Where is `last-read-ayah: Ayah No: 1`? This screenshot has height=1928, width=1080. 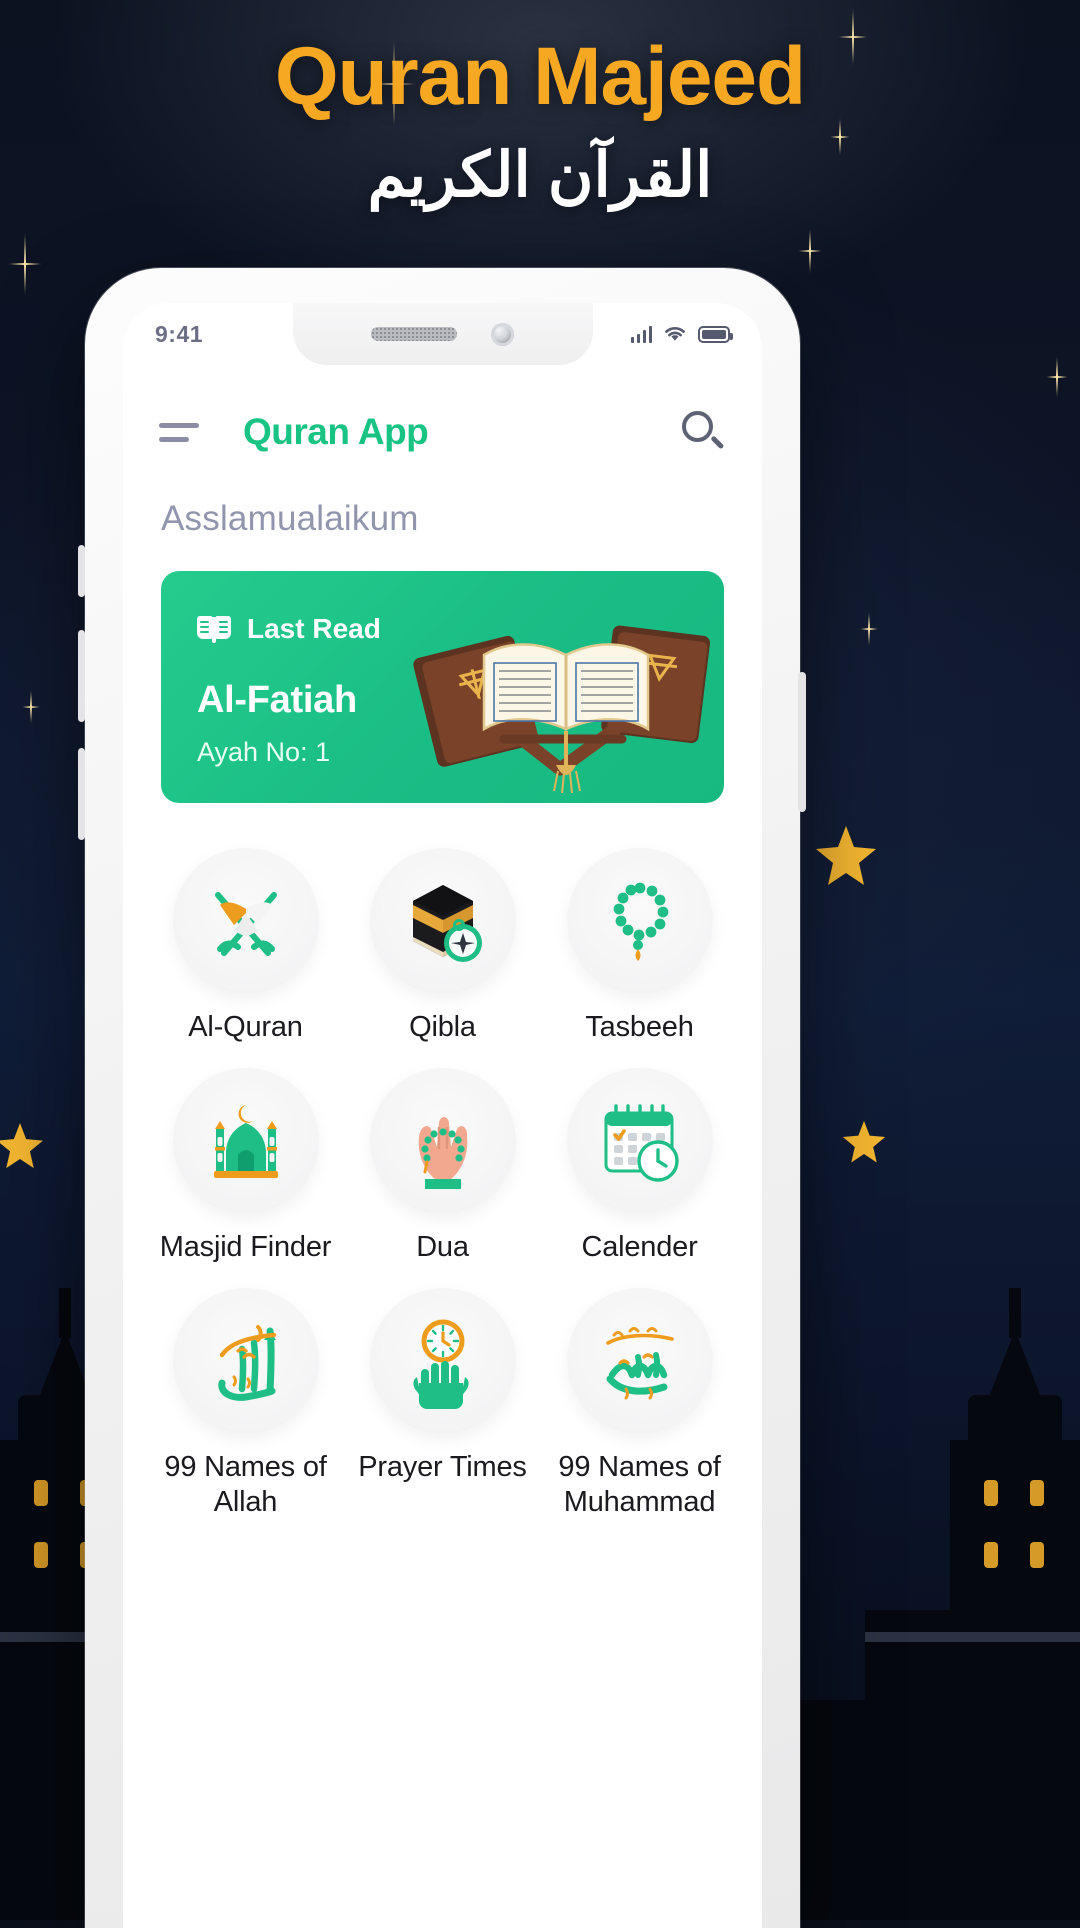 last-read-ayah: Ayah No: 1 is located at coordinates (264, 752).